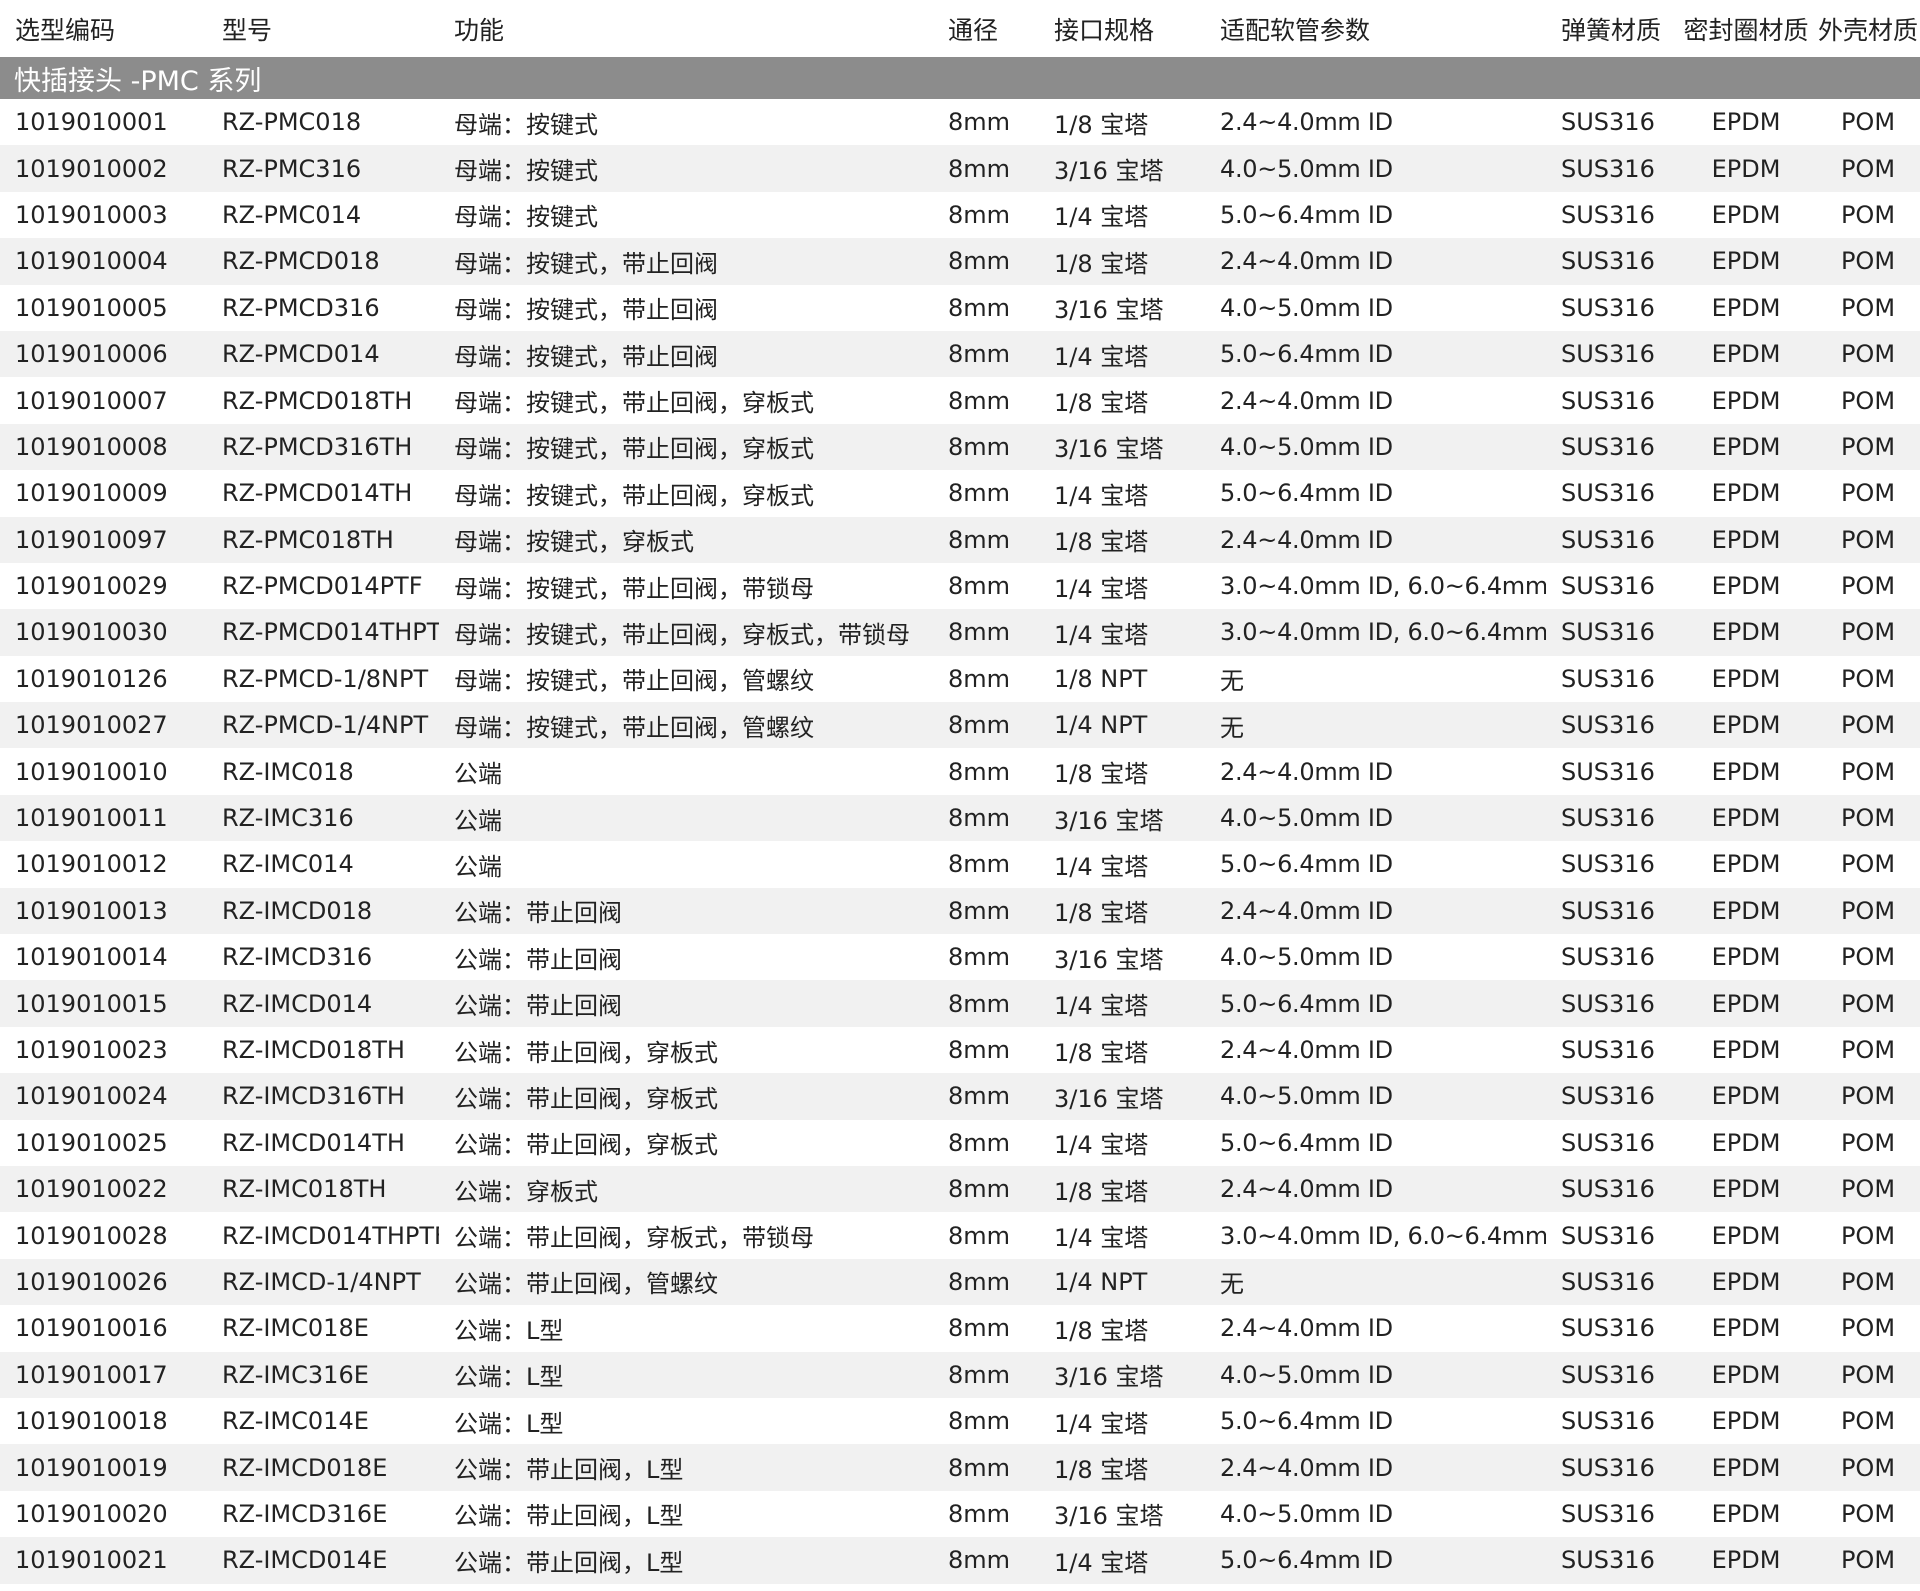 The width and height of the screenshot is (1920, 1591). I want to click on cell-function: 公端：带止回阀, so click(686, 957).